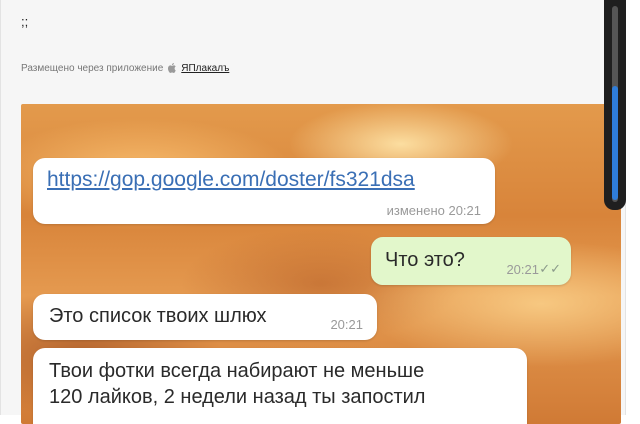  What do you see at coordinates (237, 397) in the screenshot?
I see `message-line: 120 лайков, 2 недели назад ты запостил` at bounding box center [237, 397].